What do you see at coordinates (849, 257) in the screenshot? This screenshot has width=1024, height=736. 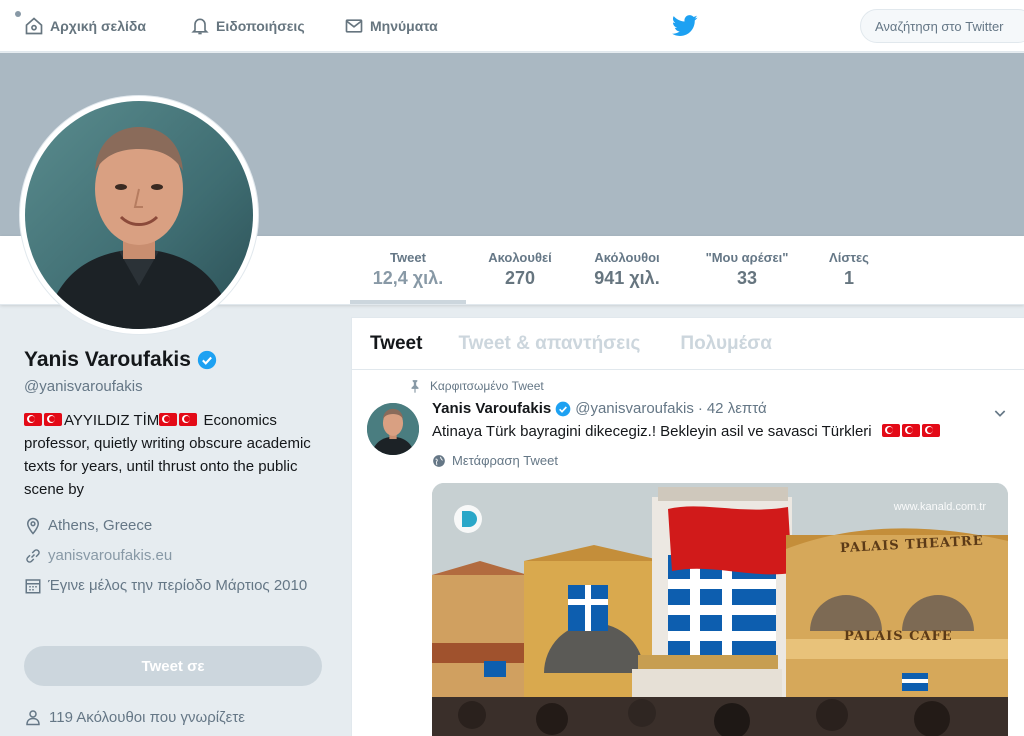 I see `stat-lists-label: Λίστες` at bounding box center [849, 257].